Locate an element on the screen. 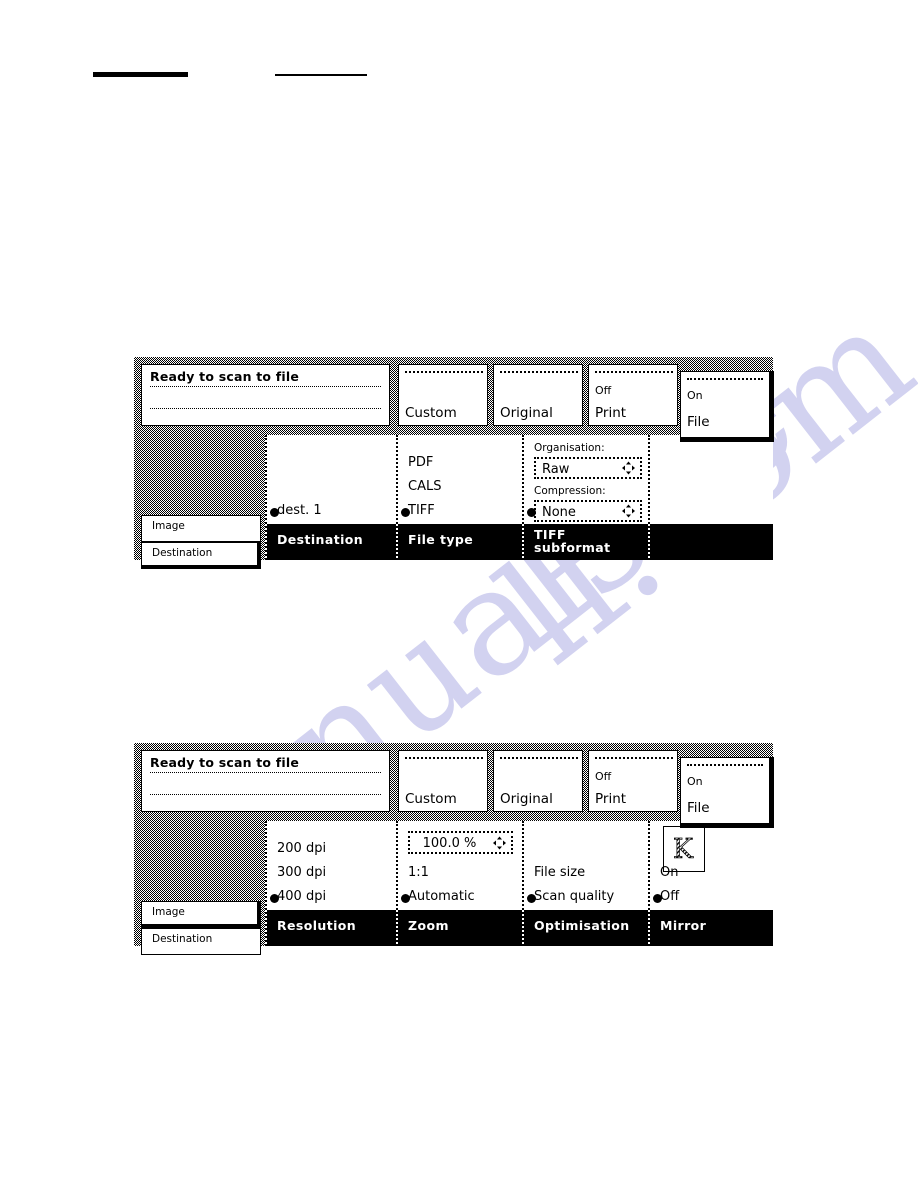 This screenshot has height=1188, width=918. option-pdf: PDF is located at coordinates (420, 462).